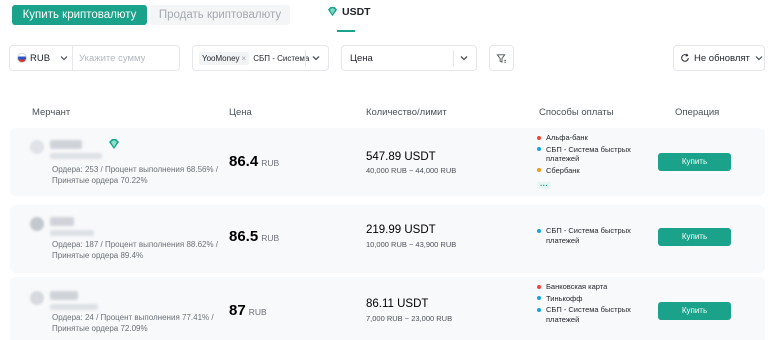 Image resolution: width=775 pixels, height=340 pixels. I want to click on payment-method: Банковская карта, so click(594, 287).